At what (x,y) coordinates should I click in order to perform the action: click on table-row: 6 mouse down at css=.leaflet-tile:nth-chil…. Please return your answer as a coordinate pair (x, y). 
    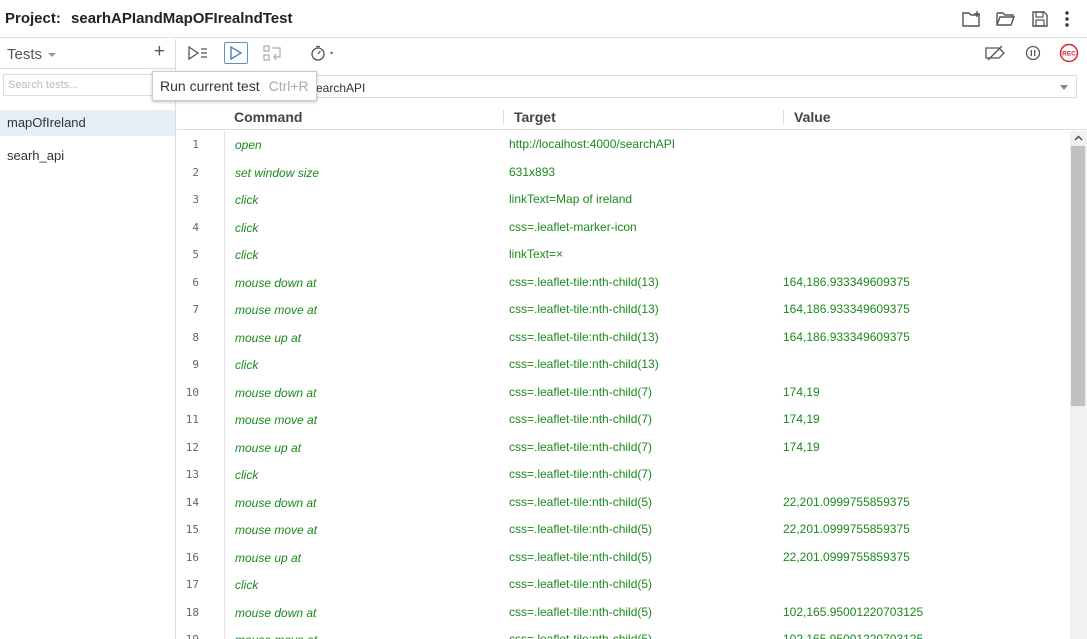
    Looking at the image, I should click on (623, 283).